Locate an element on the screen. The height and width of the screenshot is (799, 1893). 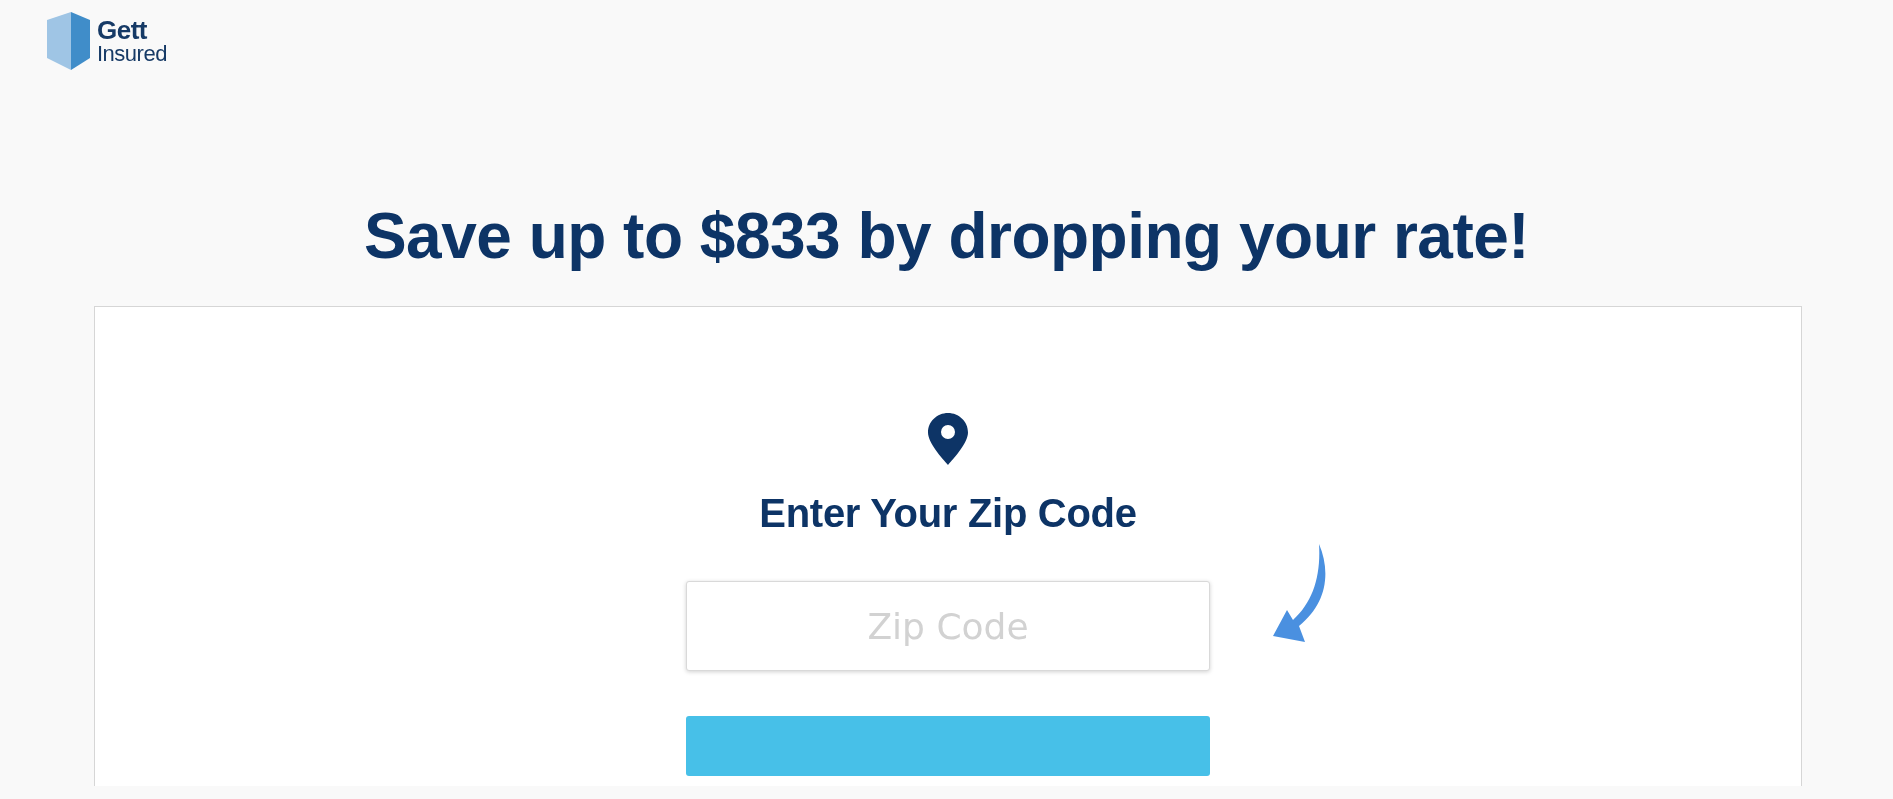
shield-icon is located at coordinates (68, 41).